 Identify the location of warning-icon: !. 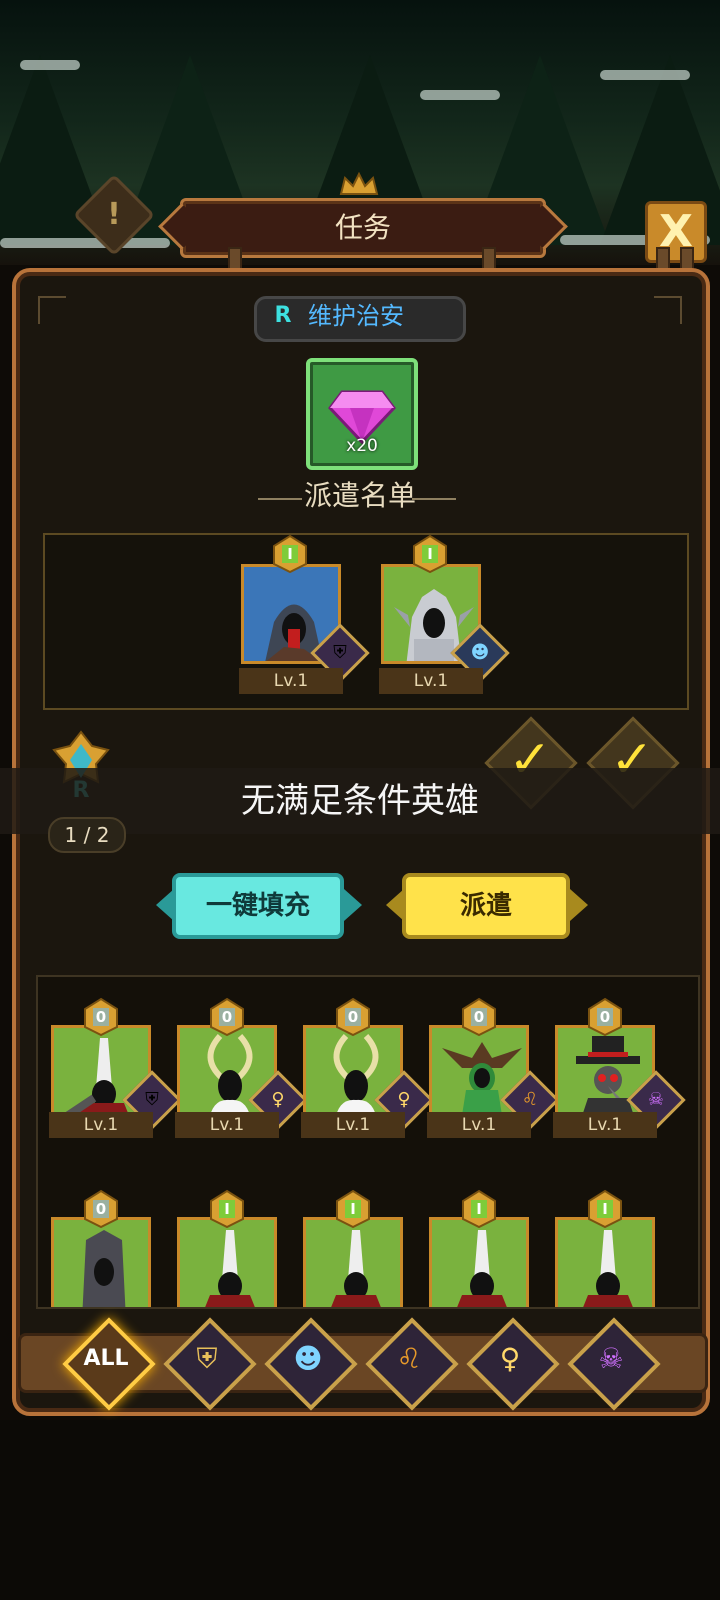
(114, 214).